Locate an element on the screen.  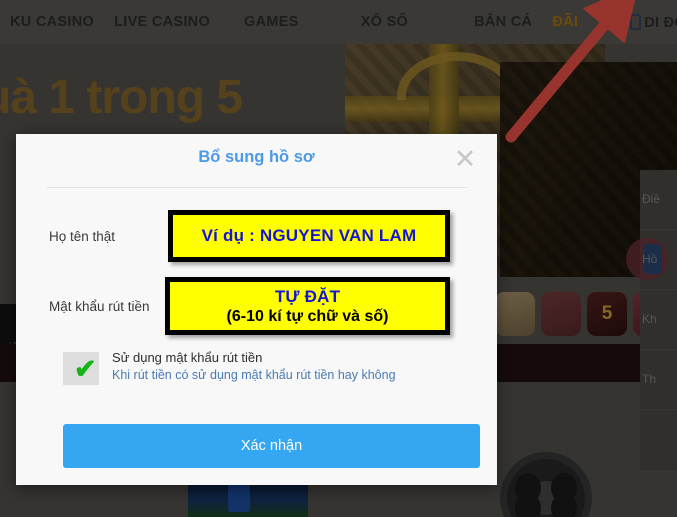
form-row-real-name: Họ tên thật Ví dụ : NGUYEN VAN LAM is located at coordinates (256, 236).